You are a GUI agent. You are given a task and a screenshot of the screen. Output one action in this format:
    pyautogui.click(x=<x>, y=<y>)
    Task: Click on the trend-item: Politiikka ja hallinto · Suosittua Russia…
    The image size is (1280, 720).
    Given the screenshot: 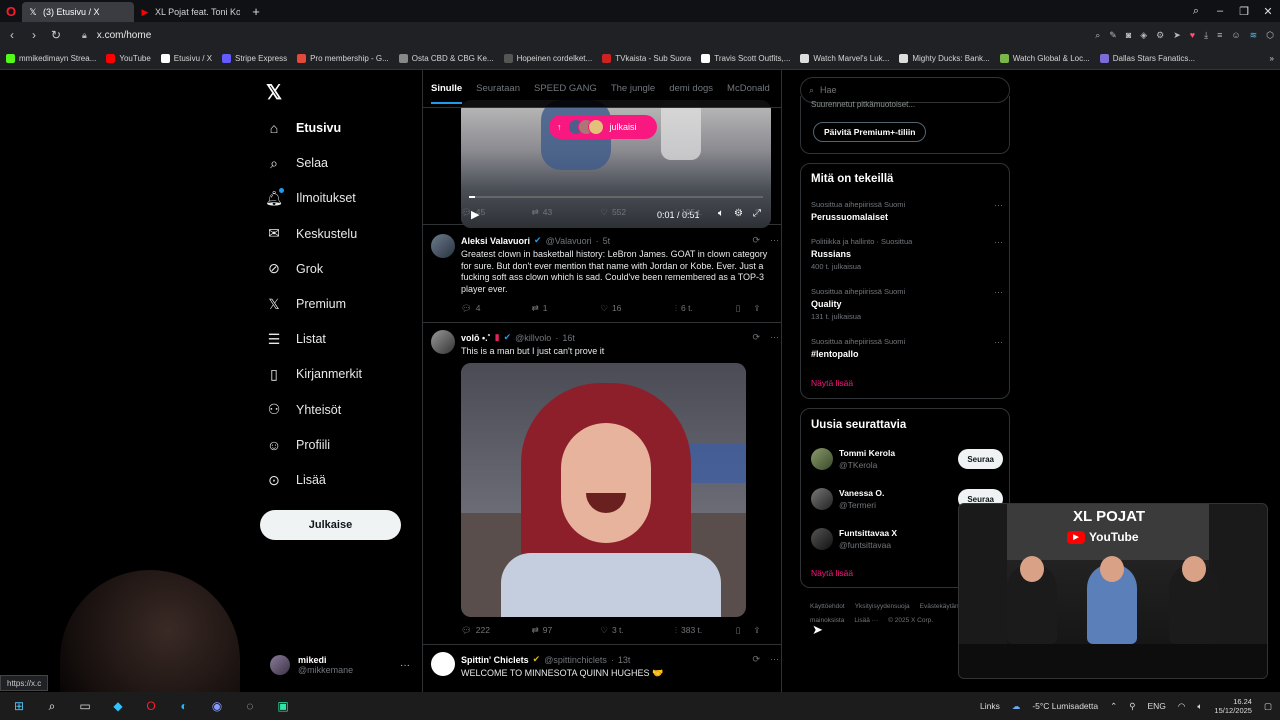 What is the action you would take?
    pyautogui.click(x=907, y=254)
    